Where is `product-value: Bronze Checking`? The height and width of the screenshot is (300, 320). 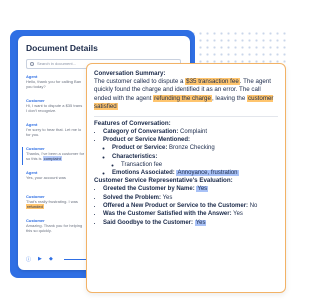 product-value: Bronze Checking is located at coordinates (192, 148).